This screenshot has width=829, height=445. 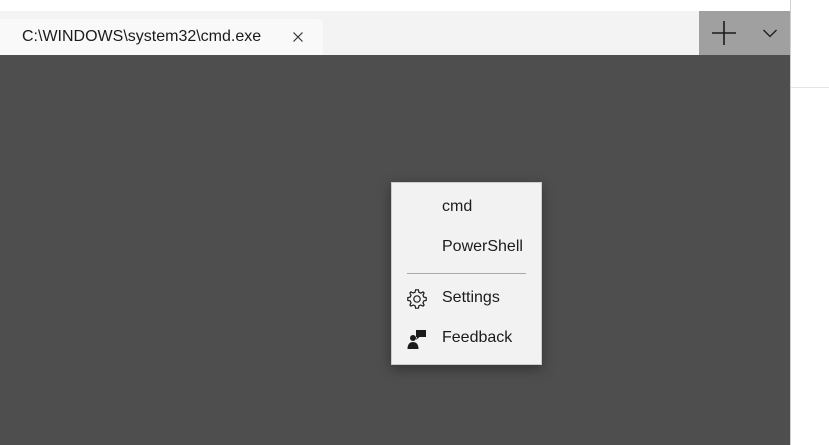 I want to click on plus-icon, so click(x=724, y=33).